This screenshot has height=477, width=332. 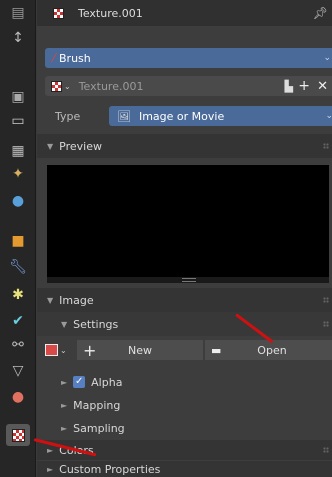 I want to click on preview-resize-handle, so click(x=188, y=280).